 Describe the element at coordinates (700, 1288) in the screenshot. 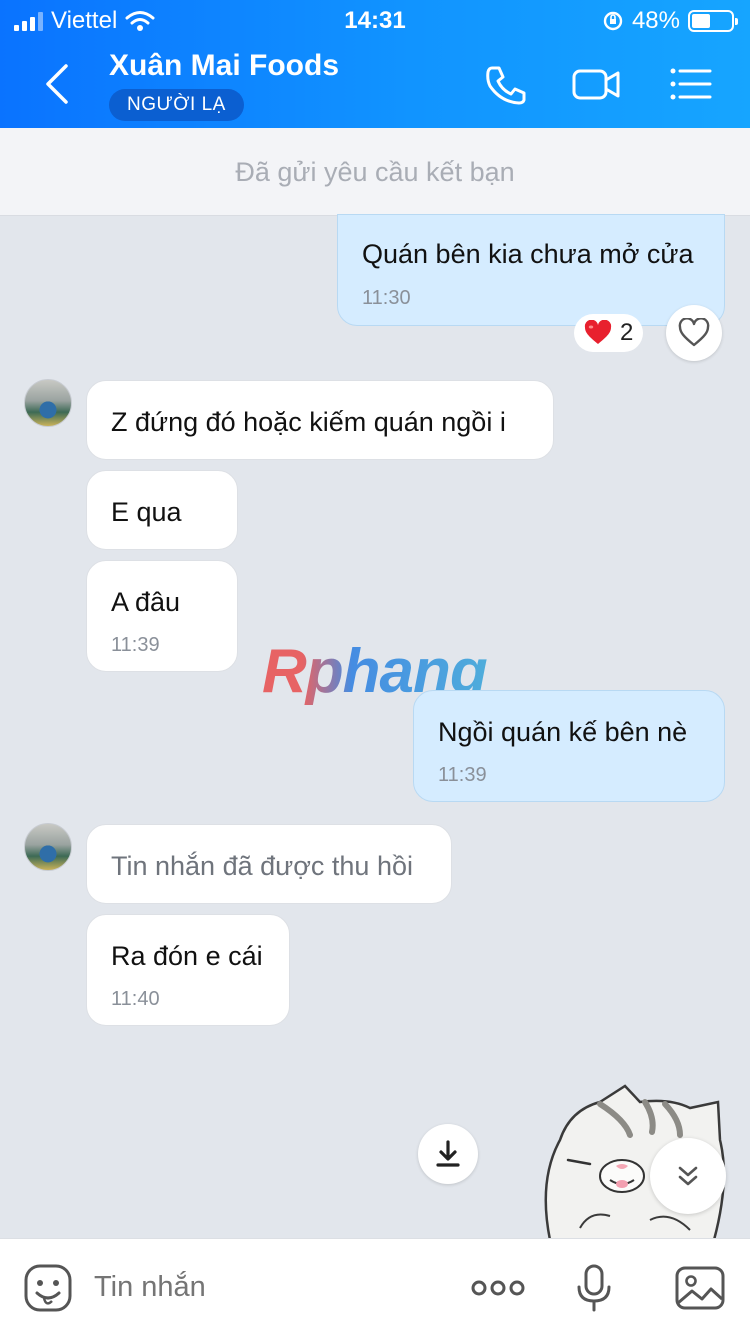

I see `image-icon` at that location.